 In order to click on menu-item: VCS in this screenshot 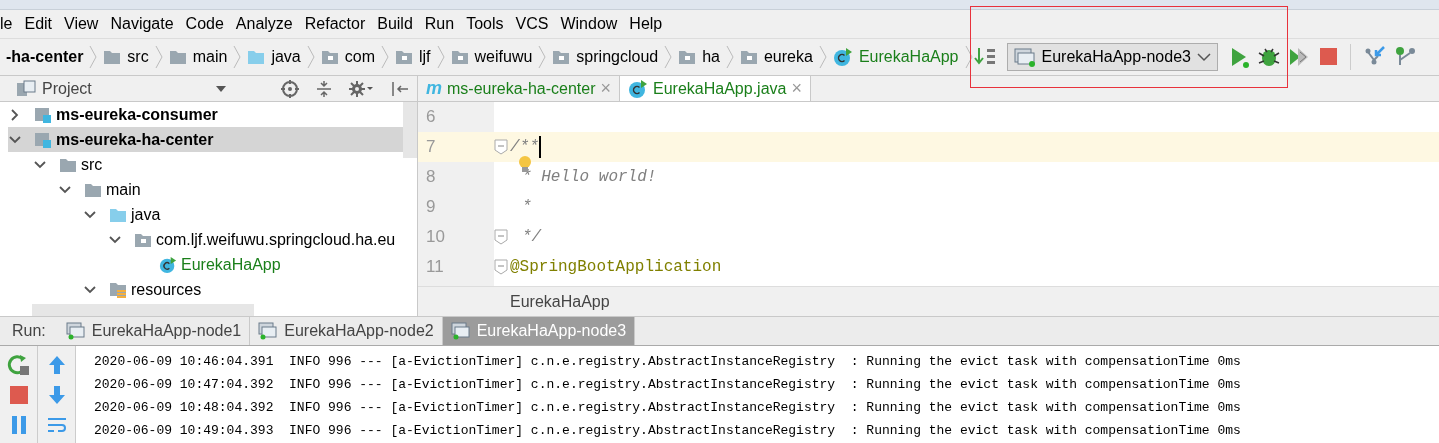, I will do `click(532, 24)`.